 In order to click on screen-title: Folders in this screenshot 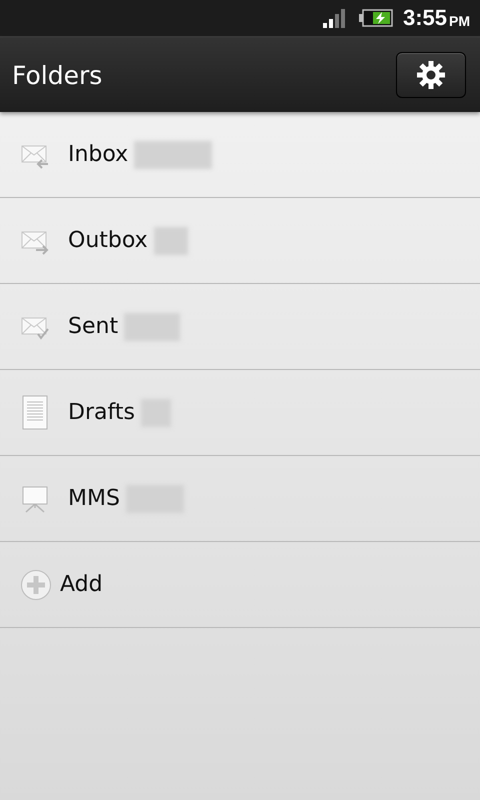, I will do `click(57, 75)`.